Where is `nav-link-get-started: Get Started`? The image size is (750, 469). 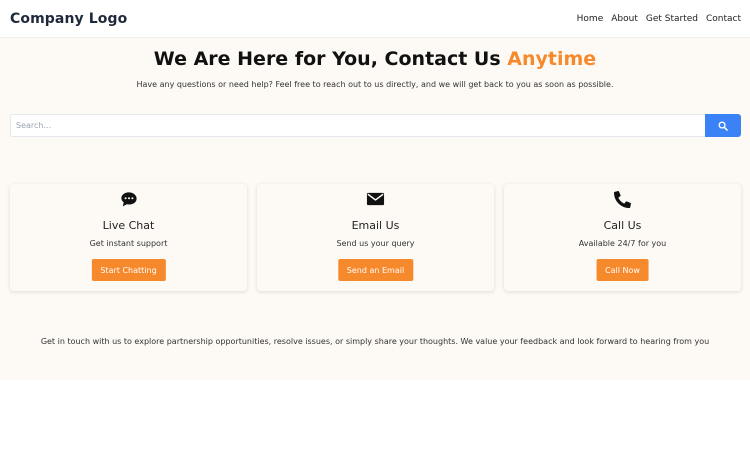 nav-link-get-started: Get Started is located at coordinates (672, 19).